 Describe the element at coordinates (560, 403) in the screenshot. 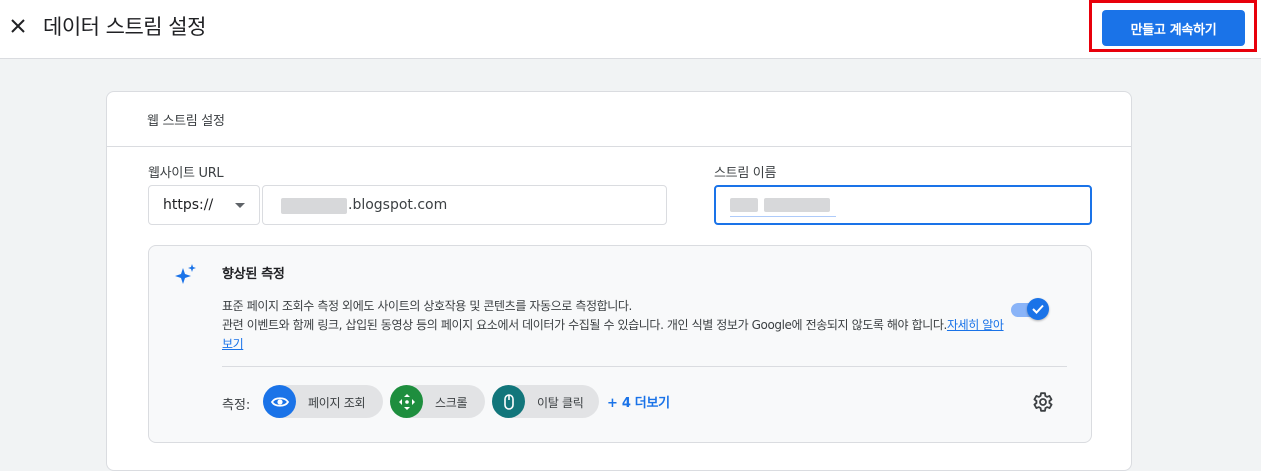

I see `chip-label: 이탈 클릭` at that location.